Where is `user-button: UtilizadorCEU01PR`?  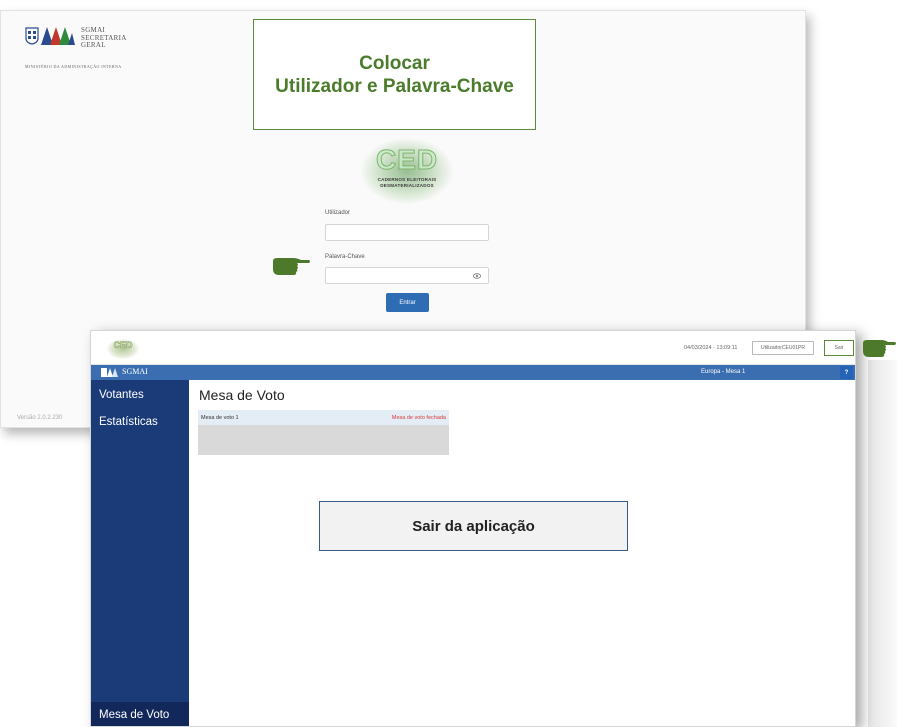 user-button: UtilizadorCEU01PR is located at coordinates (783, 348).